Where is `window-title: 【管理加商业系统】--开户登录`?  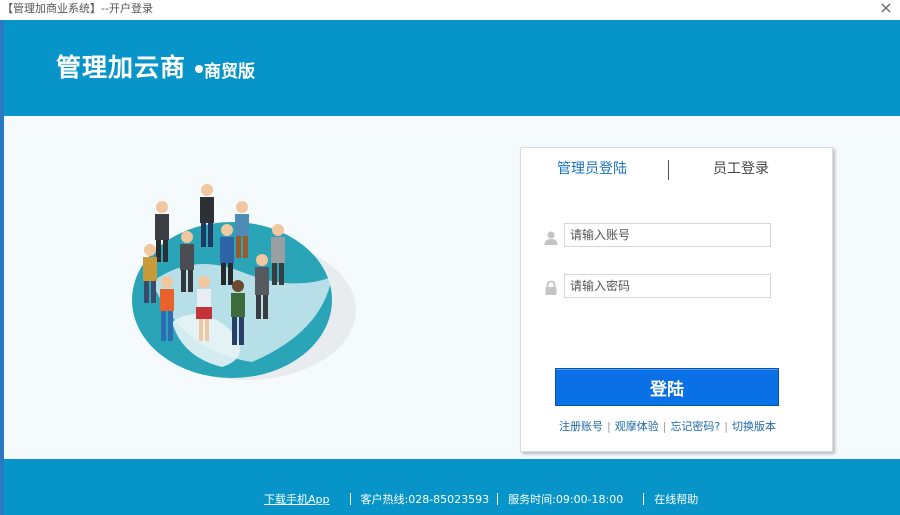
window-title: 【管理加商业系统】--开户登录 is located at coordinates (77, 8).